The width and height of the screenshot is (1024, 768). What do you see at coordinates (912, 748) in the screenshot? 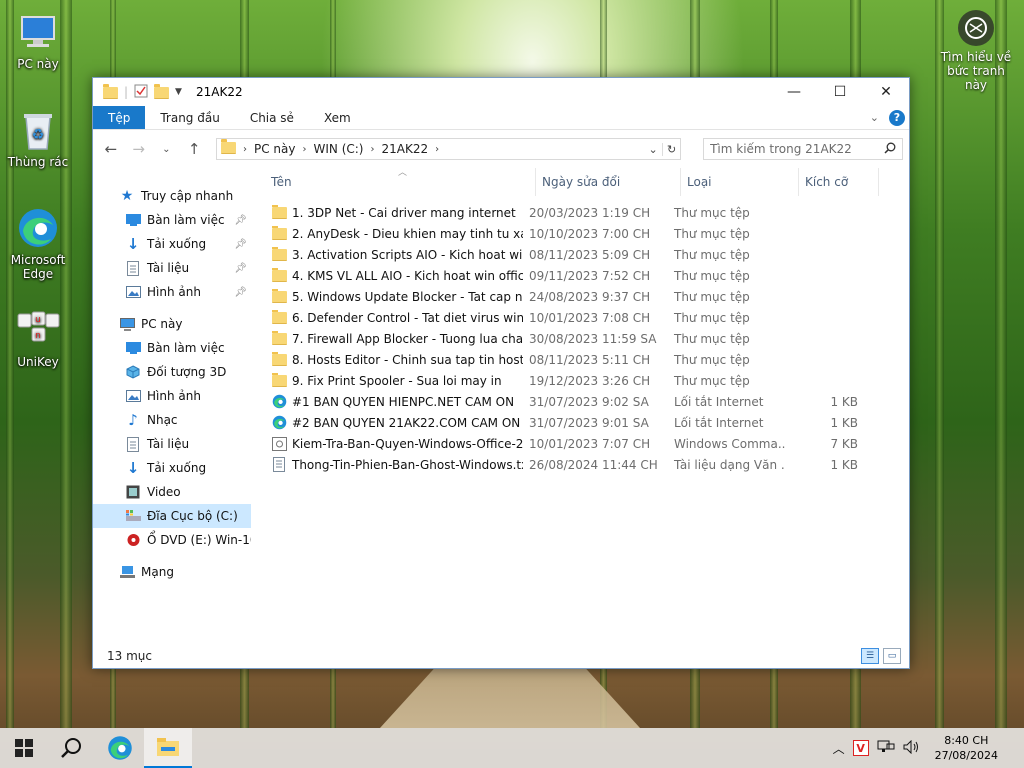
I see `volume-icon` at bounding box center [912, 748].